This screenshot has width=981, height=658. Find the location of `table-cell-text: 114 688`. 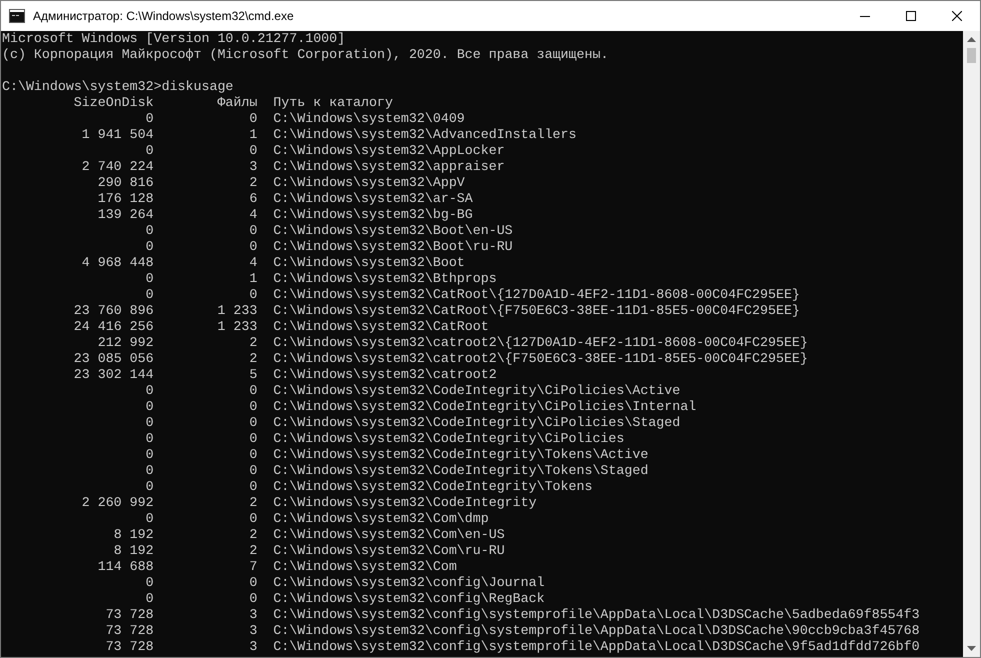

table-cell-text: 114 688 is located at coordinates (125, 567).